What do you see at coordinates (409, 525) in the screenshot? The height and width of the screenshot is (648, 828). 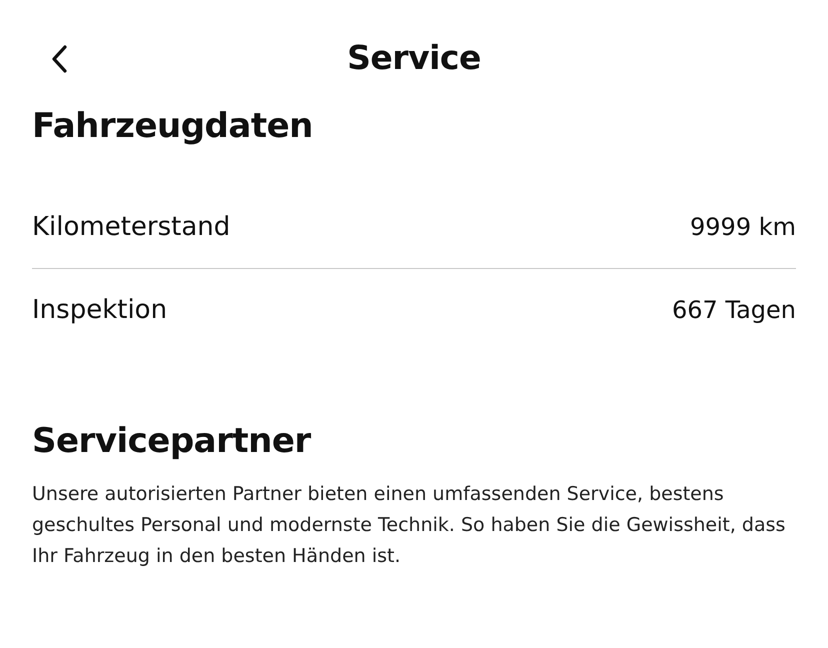 I see `description-text: Unsere autorisierten Partner bieten einen umfassenden Service, bestens geschultes Personal und modernste Technik. So haben Sie die Gewissheit, dass Ihr Fahrzeug in den besten Händen ist.` at bounding box center [409, 525].